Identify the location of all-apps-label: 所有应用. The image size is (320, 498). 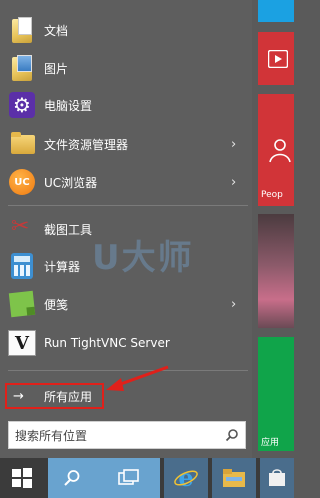
(68, 396).